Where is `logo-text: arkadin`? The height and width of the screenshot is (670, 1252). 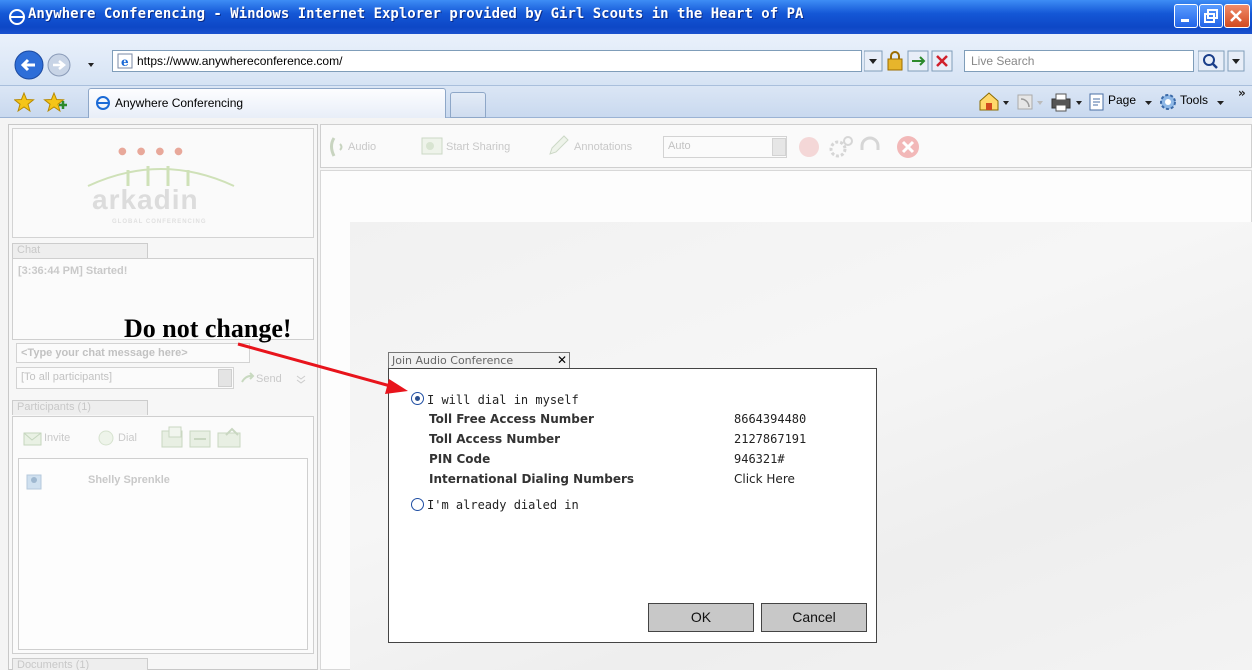
logo-text: arkadin is located at coordinates (145, 199).